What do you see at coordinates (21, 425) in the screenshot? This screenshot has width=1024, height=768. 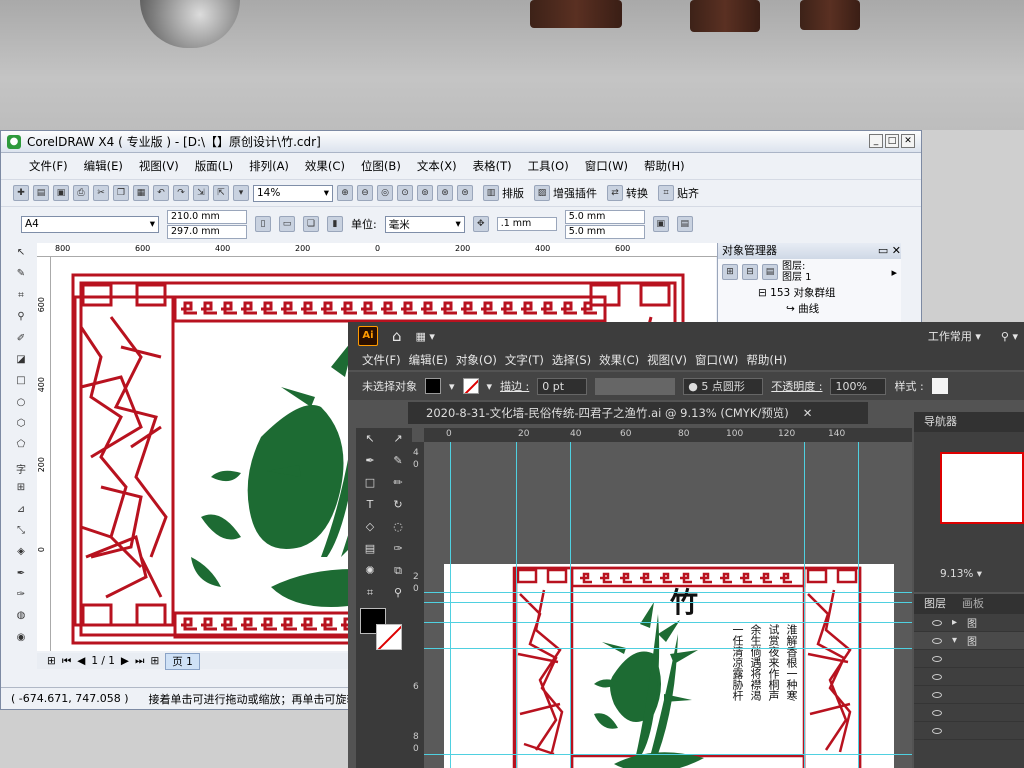 I see `polygon-tool-icon: ⬡` at bounding box center [21, 425].